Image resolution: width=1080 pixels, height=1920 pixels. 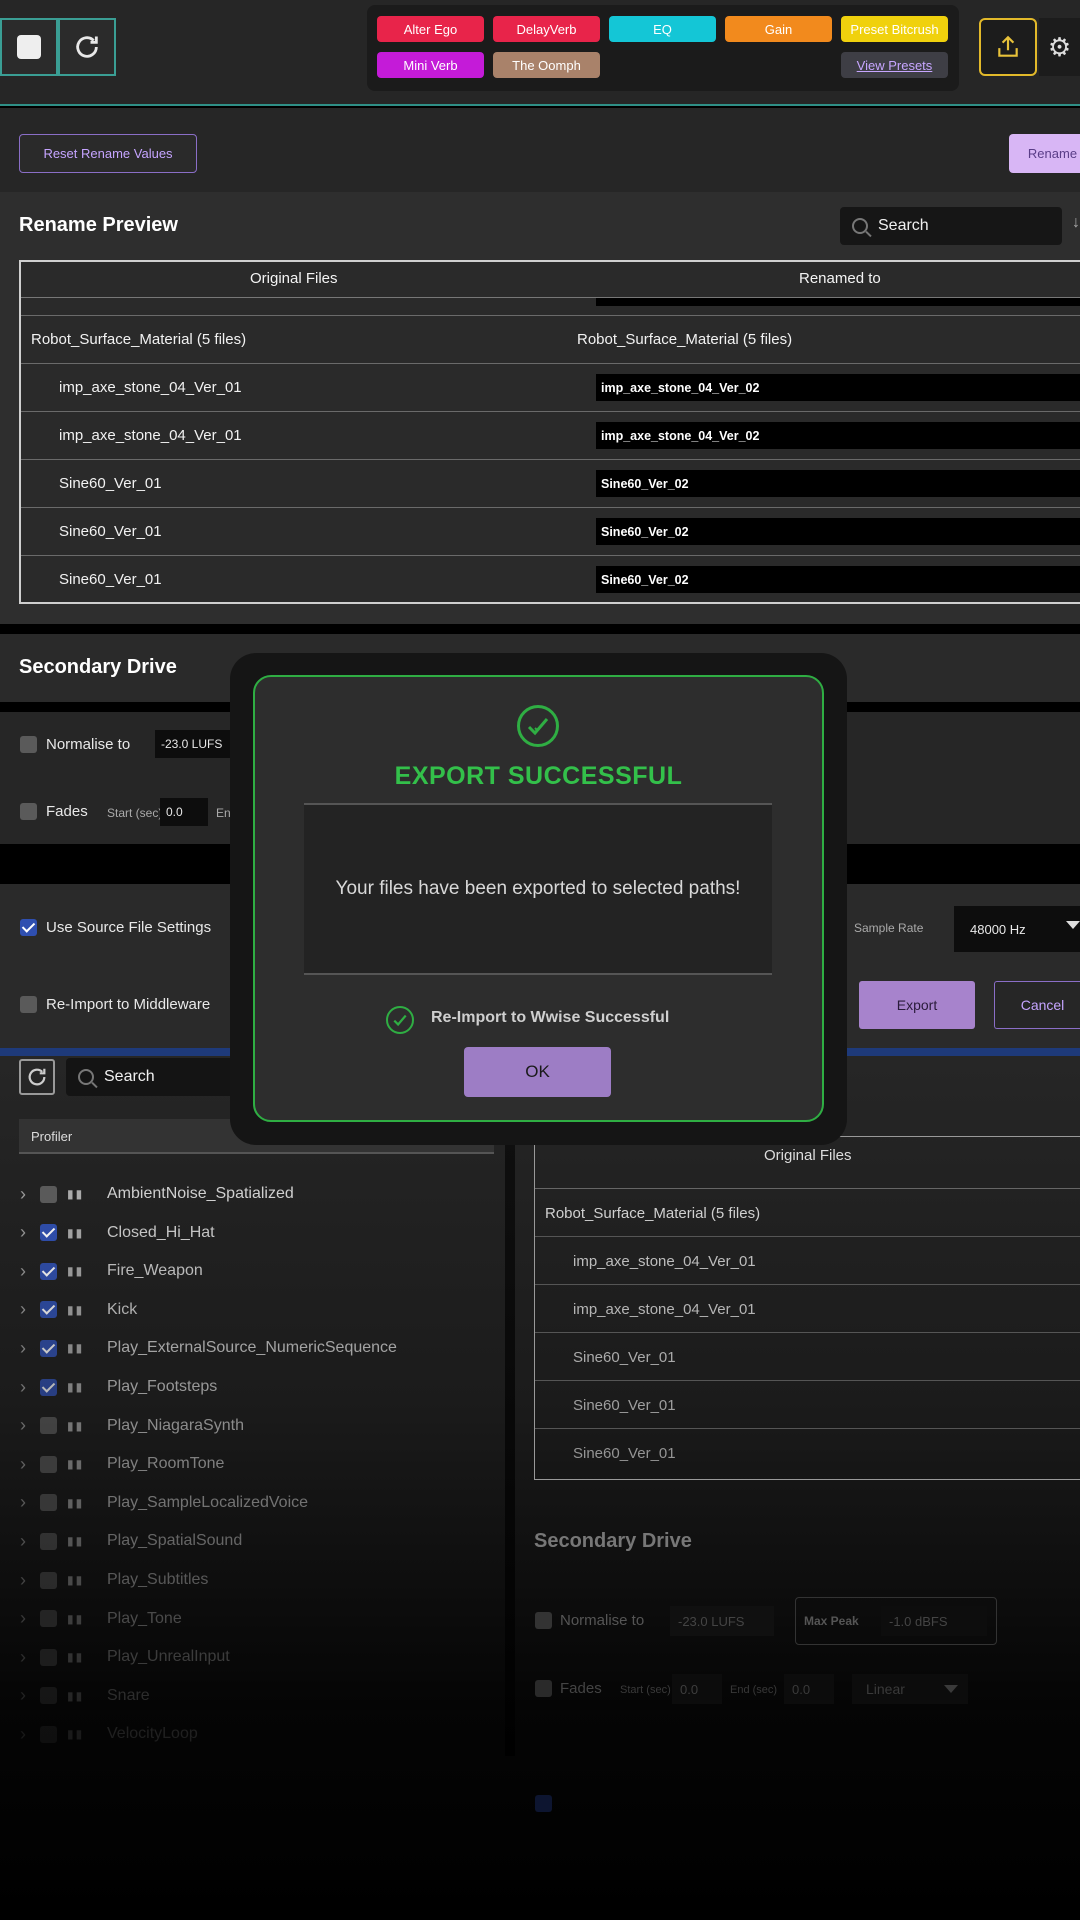 I want to click on normalise-checkbox, so click(x=28, y=744).